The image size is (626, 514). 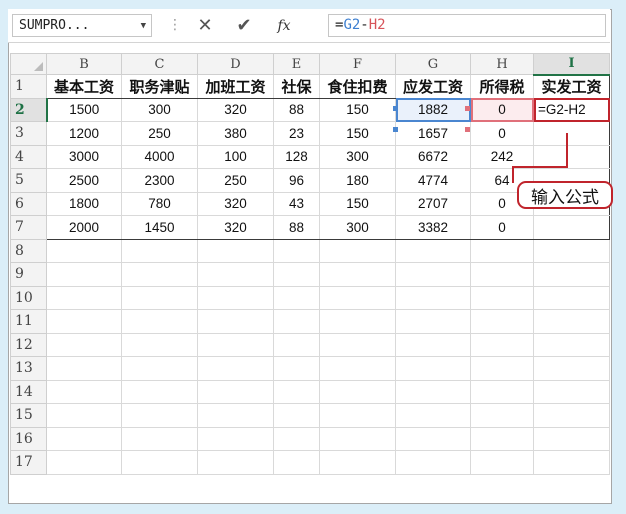 What do you see at coordinates (159, 203) in the screenshot?
I see `table-cell: 780` at bounding box center [159, 203].